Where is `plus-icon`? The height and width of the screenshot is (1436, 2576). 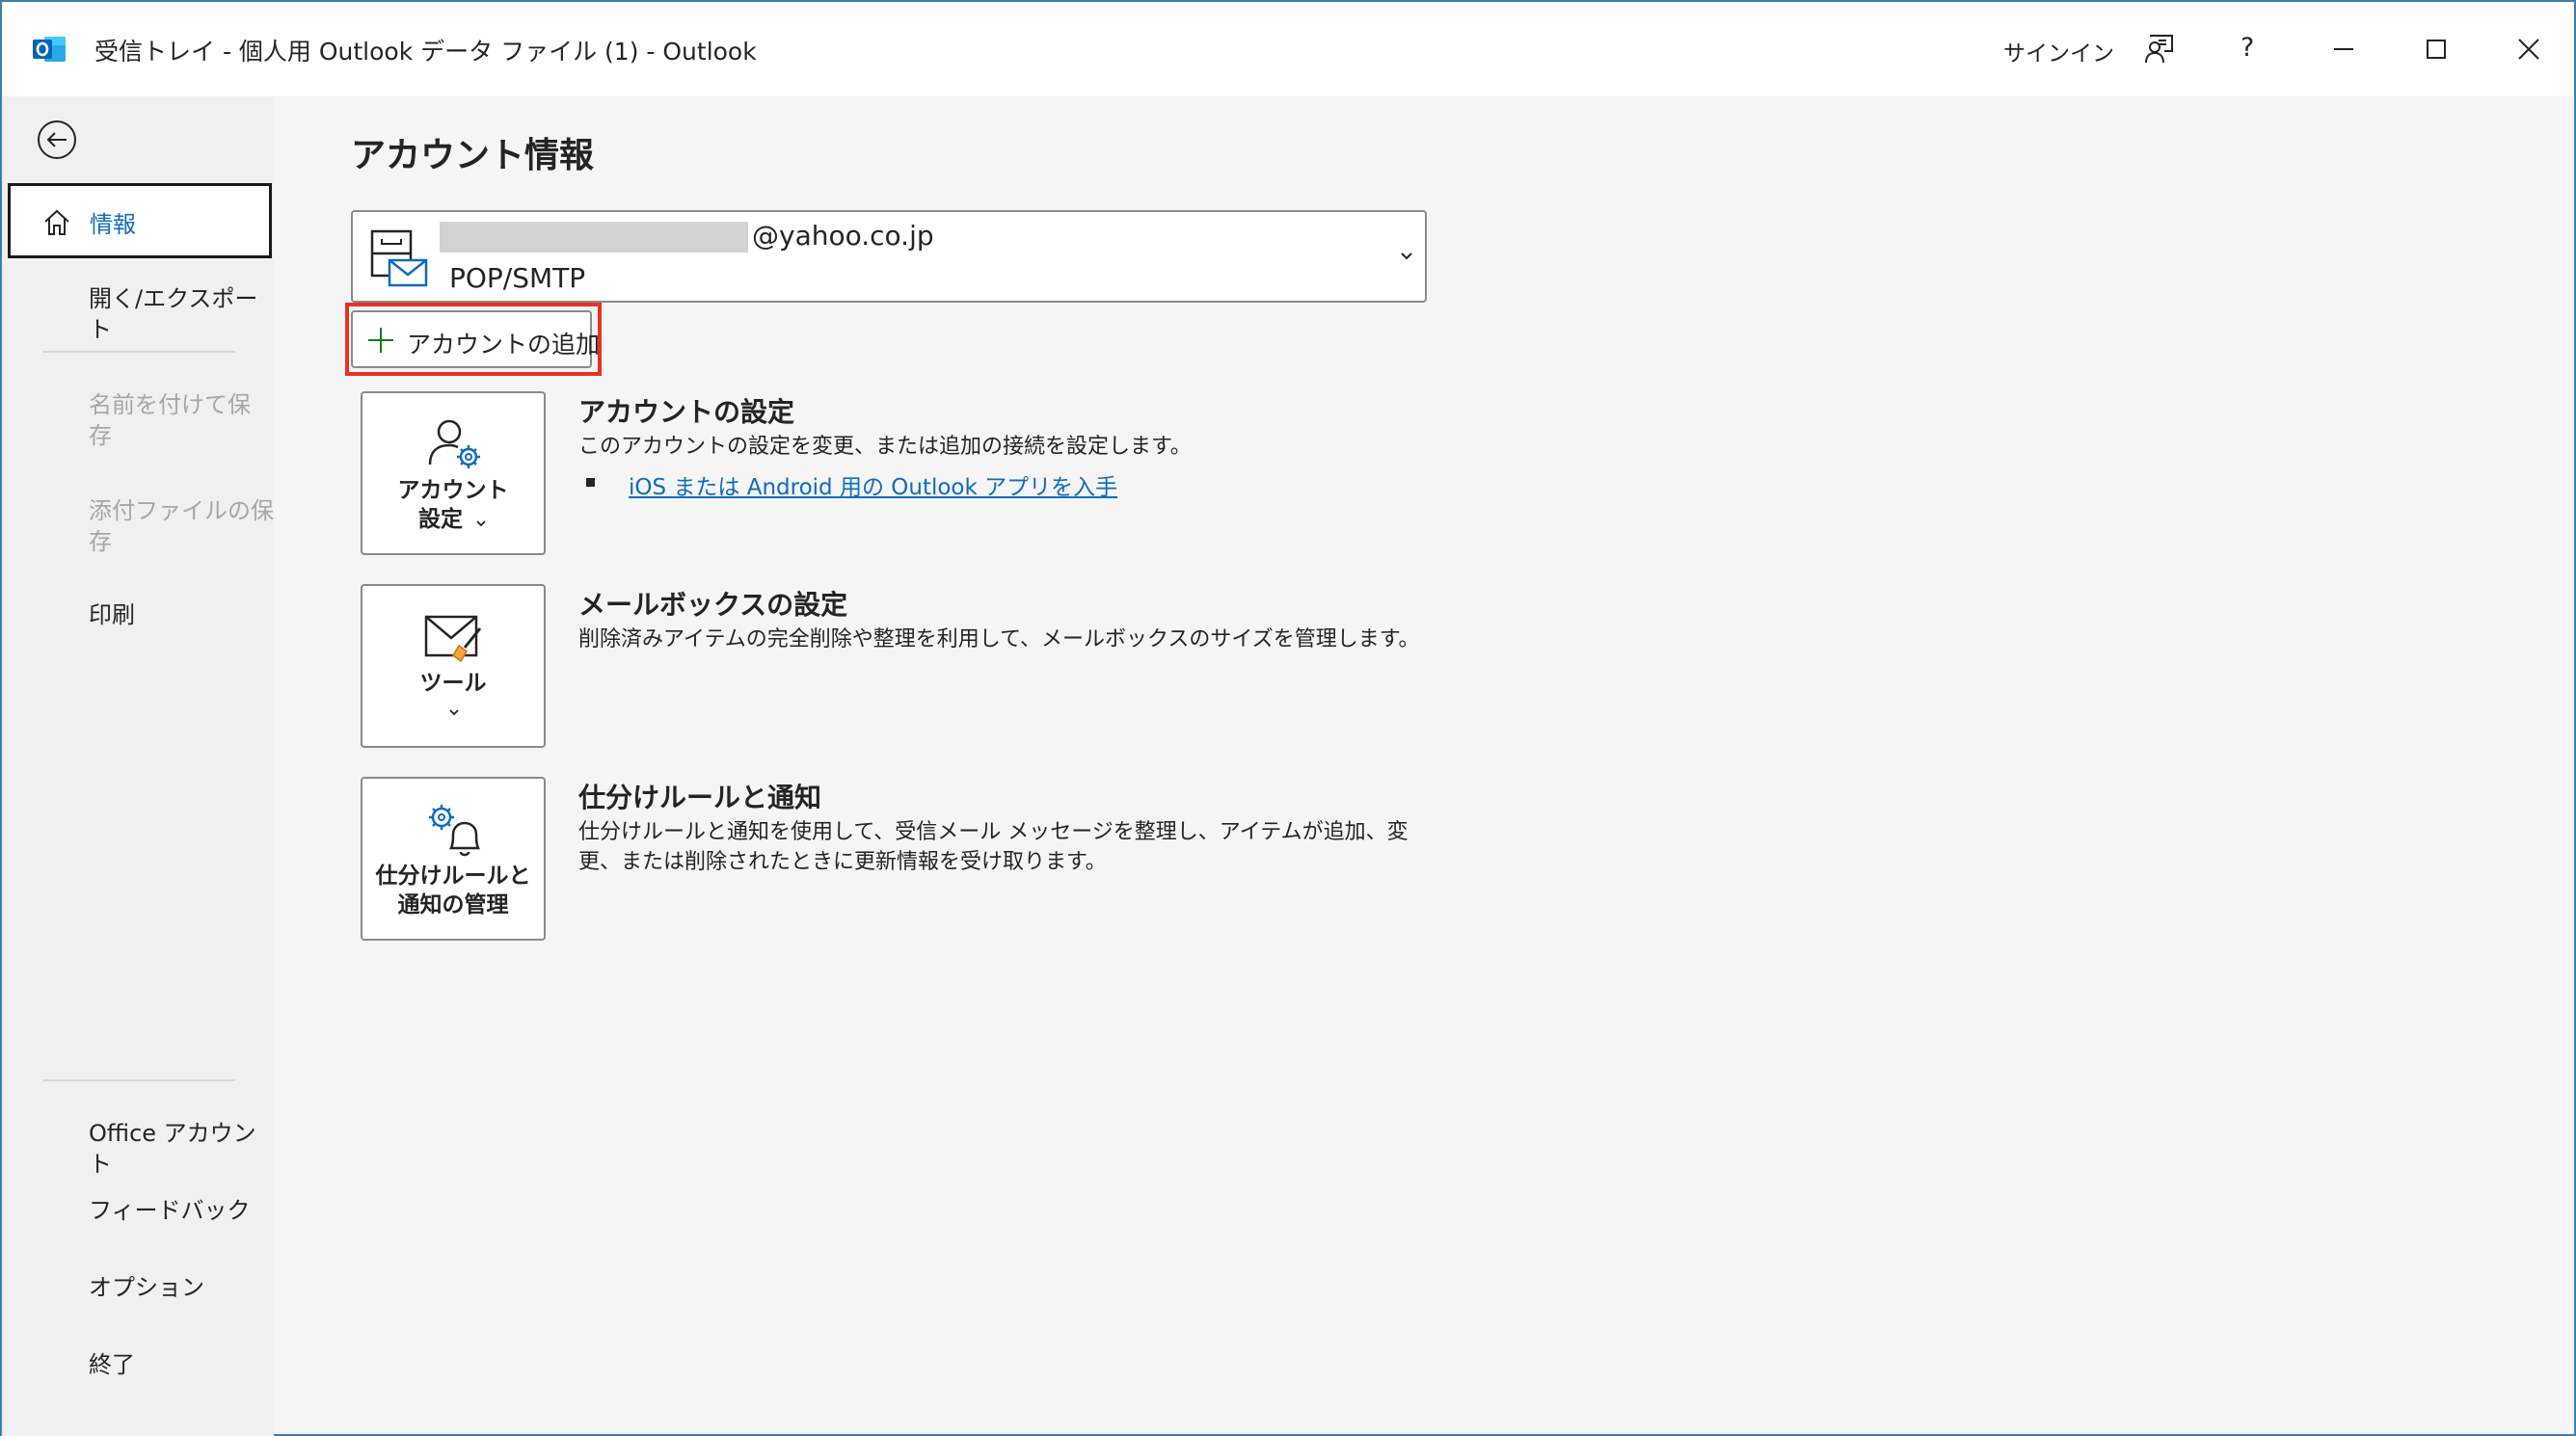 plus-icon is located at coordinates (380, 341).